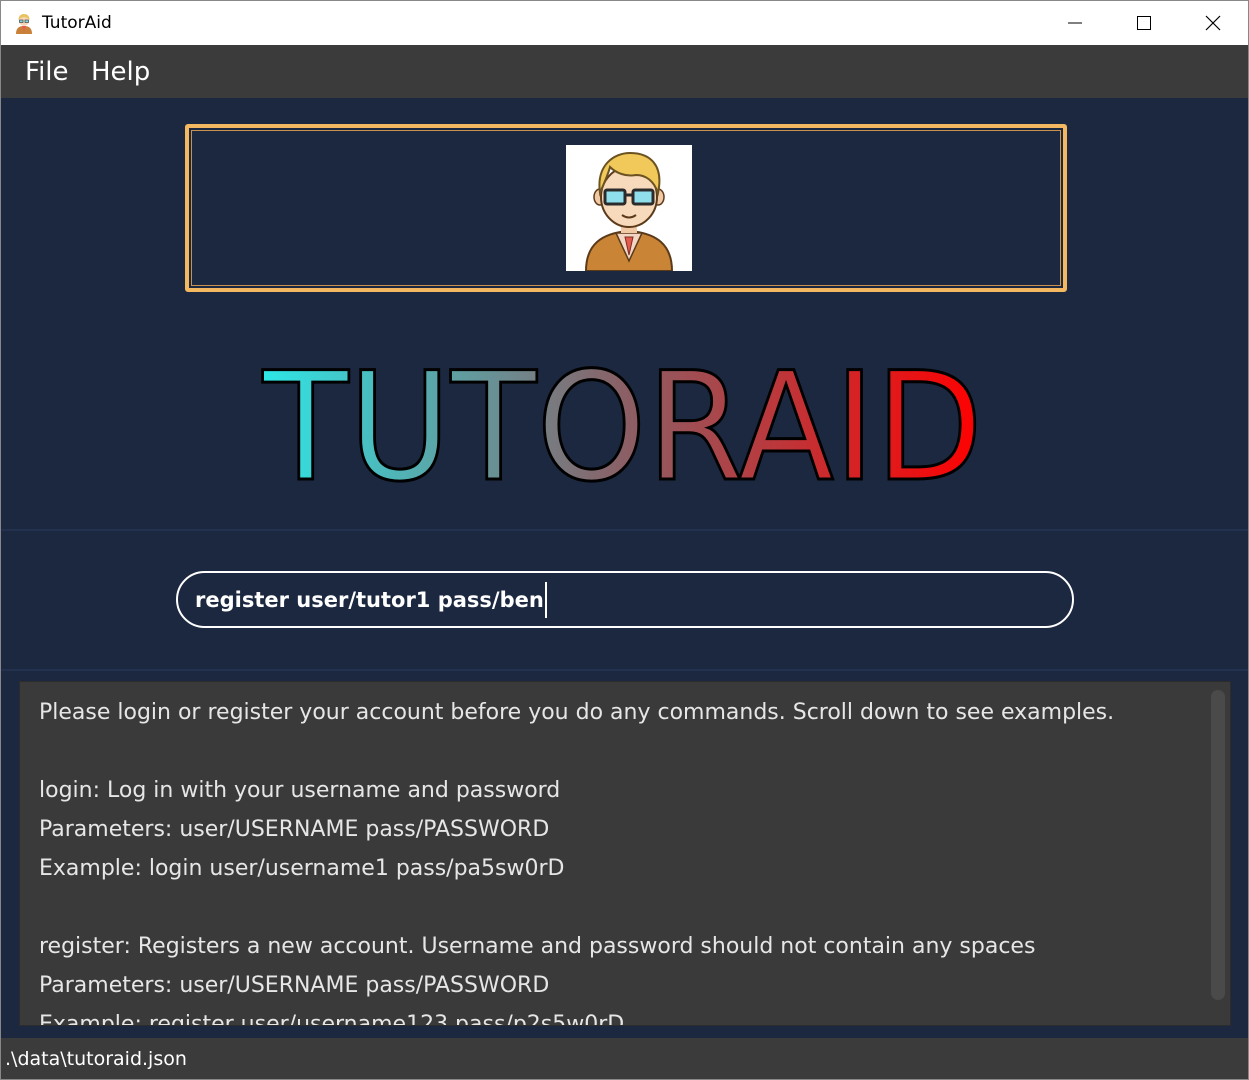 This screenshot has height=1080, width=1249. I want to click on tutor-avatar-image, so click(629, 208).